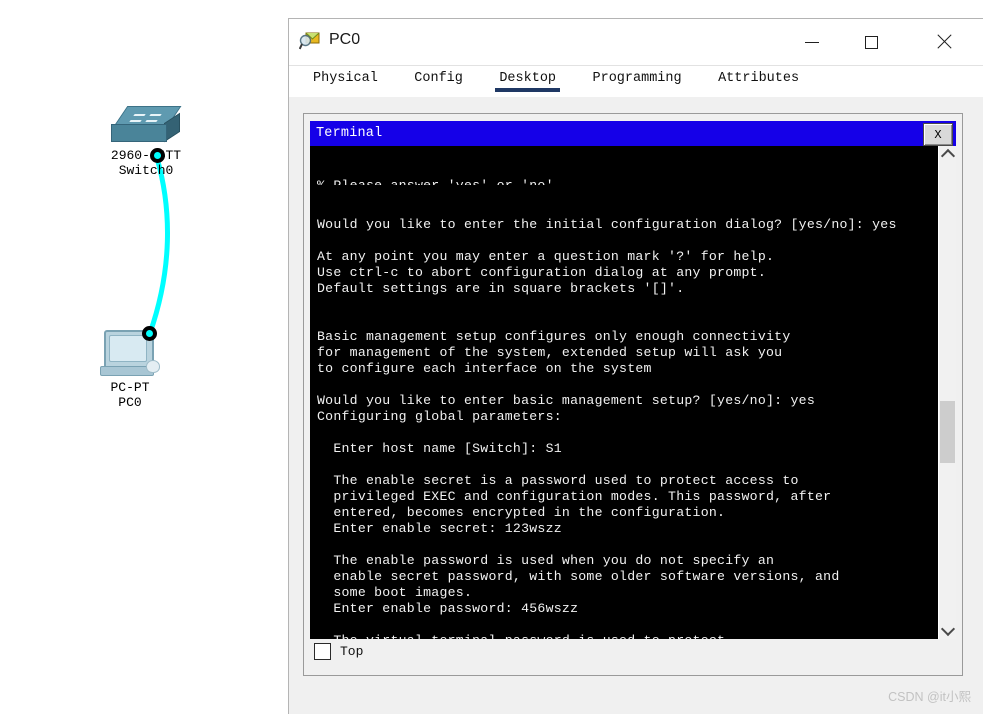 This screenshot has width=983, height=714. What do you see at coordinates (947, 432) in the screenshot?
I see `scrollbar-thumb` at bounding box center [947, 432].